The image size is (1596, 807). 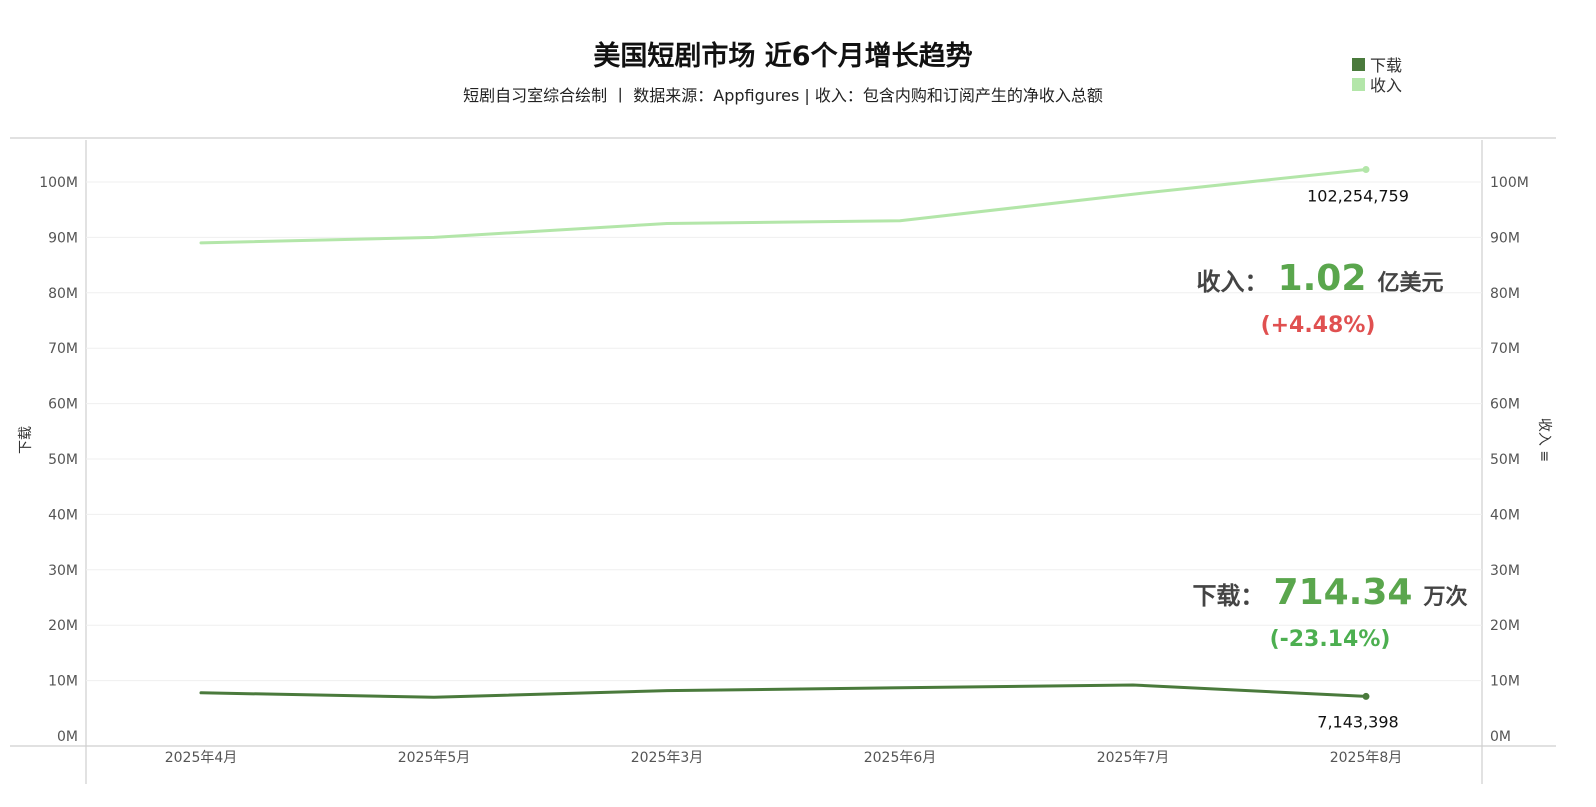 I want to click on left-tick-label: 50M, so click(x=63, y=460).